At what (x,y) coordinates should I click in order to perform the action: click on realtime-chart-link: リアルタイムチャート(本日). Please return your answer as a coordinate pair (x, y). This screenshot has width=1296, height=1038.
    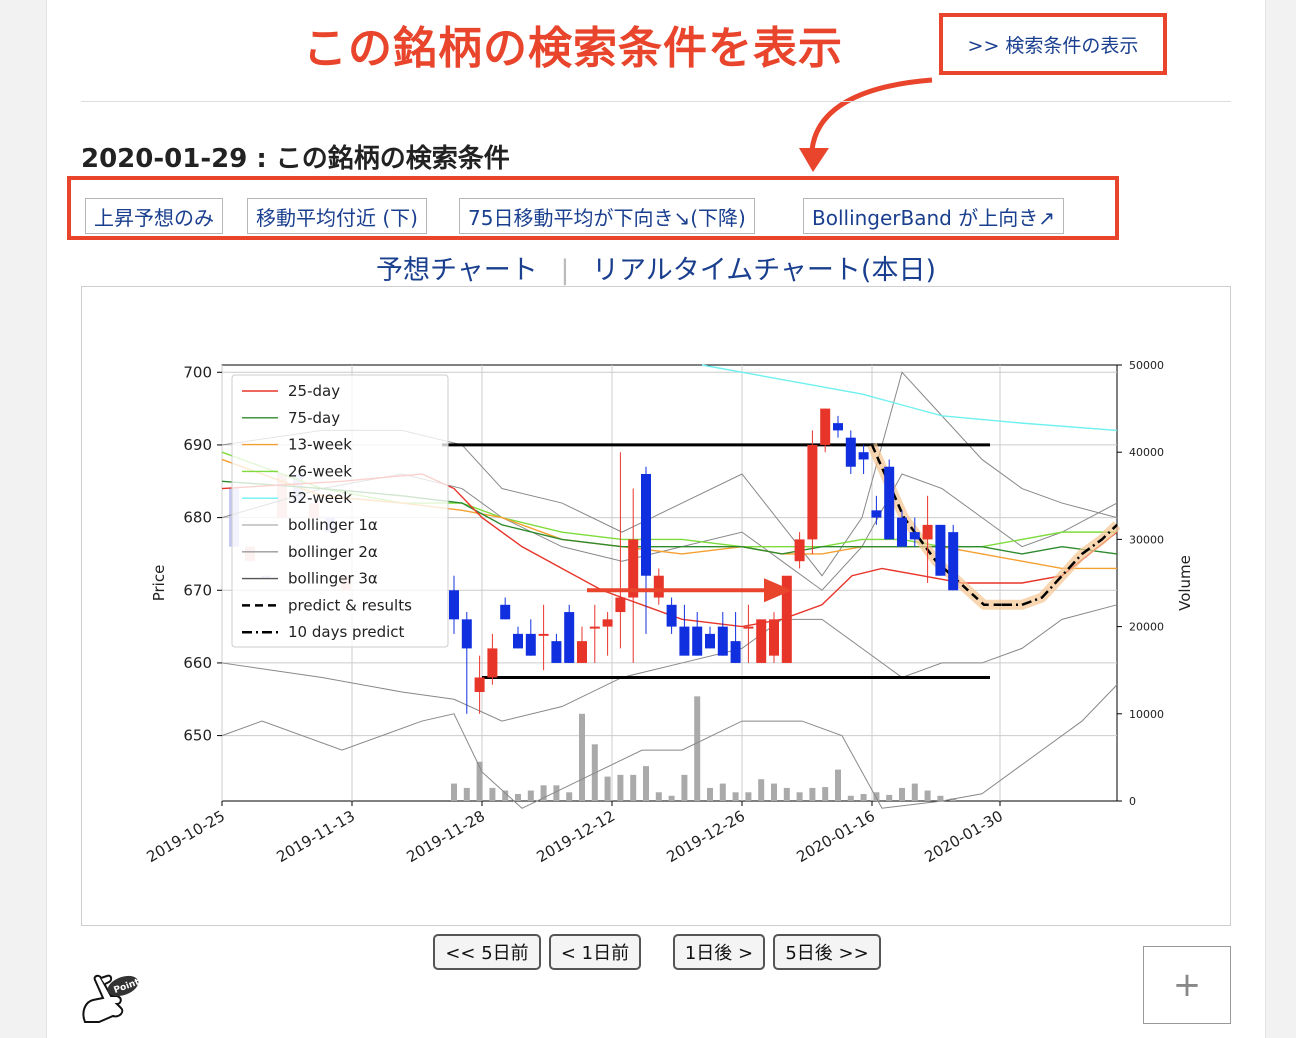
    Looking at the image, I should click on (764, 270).